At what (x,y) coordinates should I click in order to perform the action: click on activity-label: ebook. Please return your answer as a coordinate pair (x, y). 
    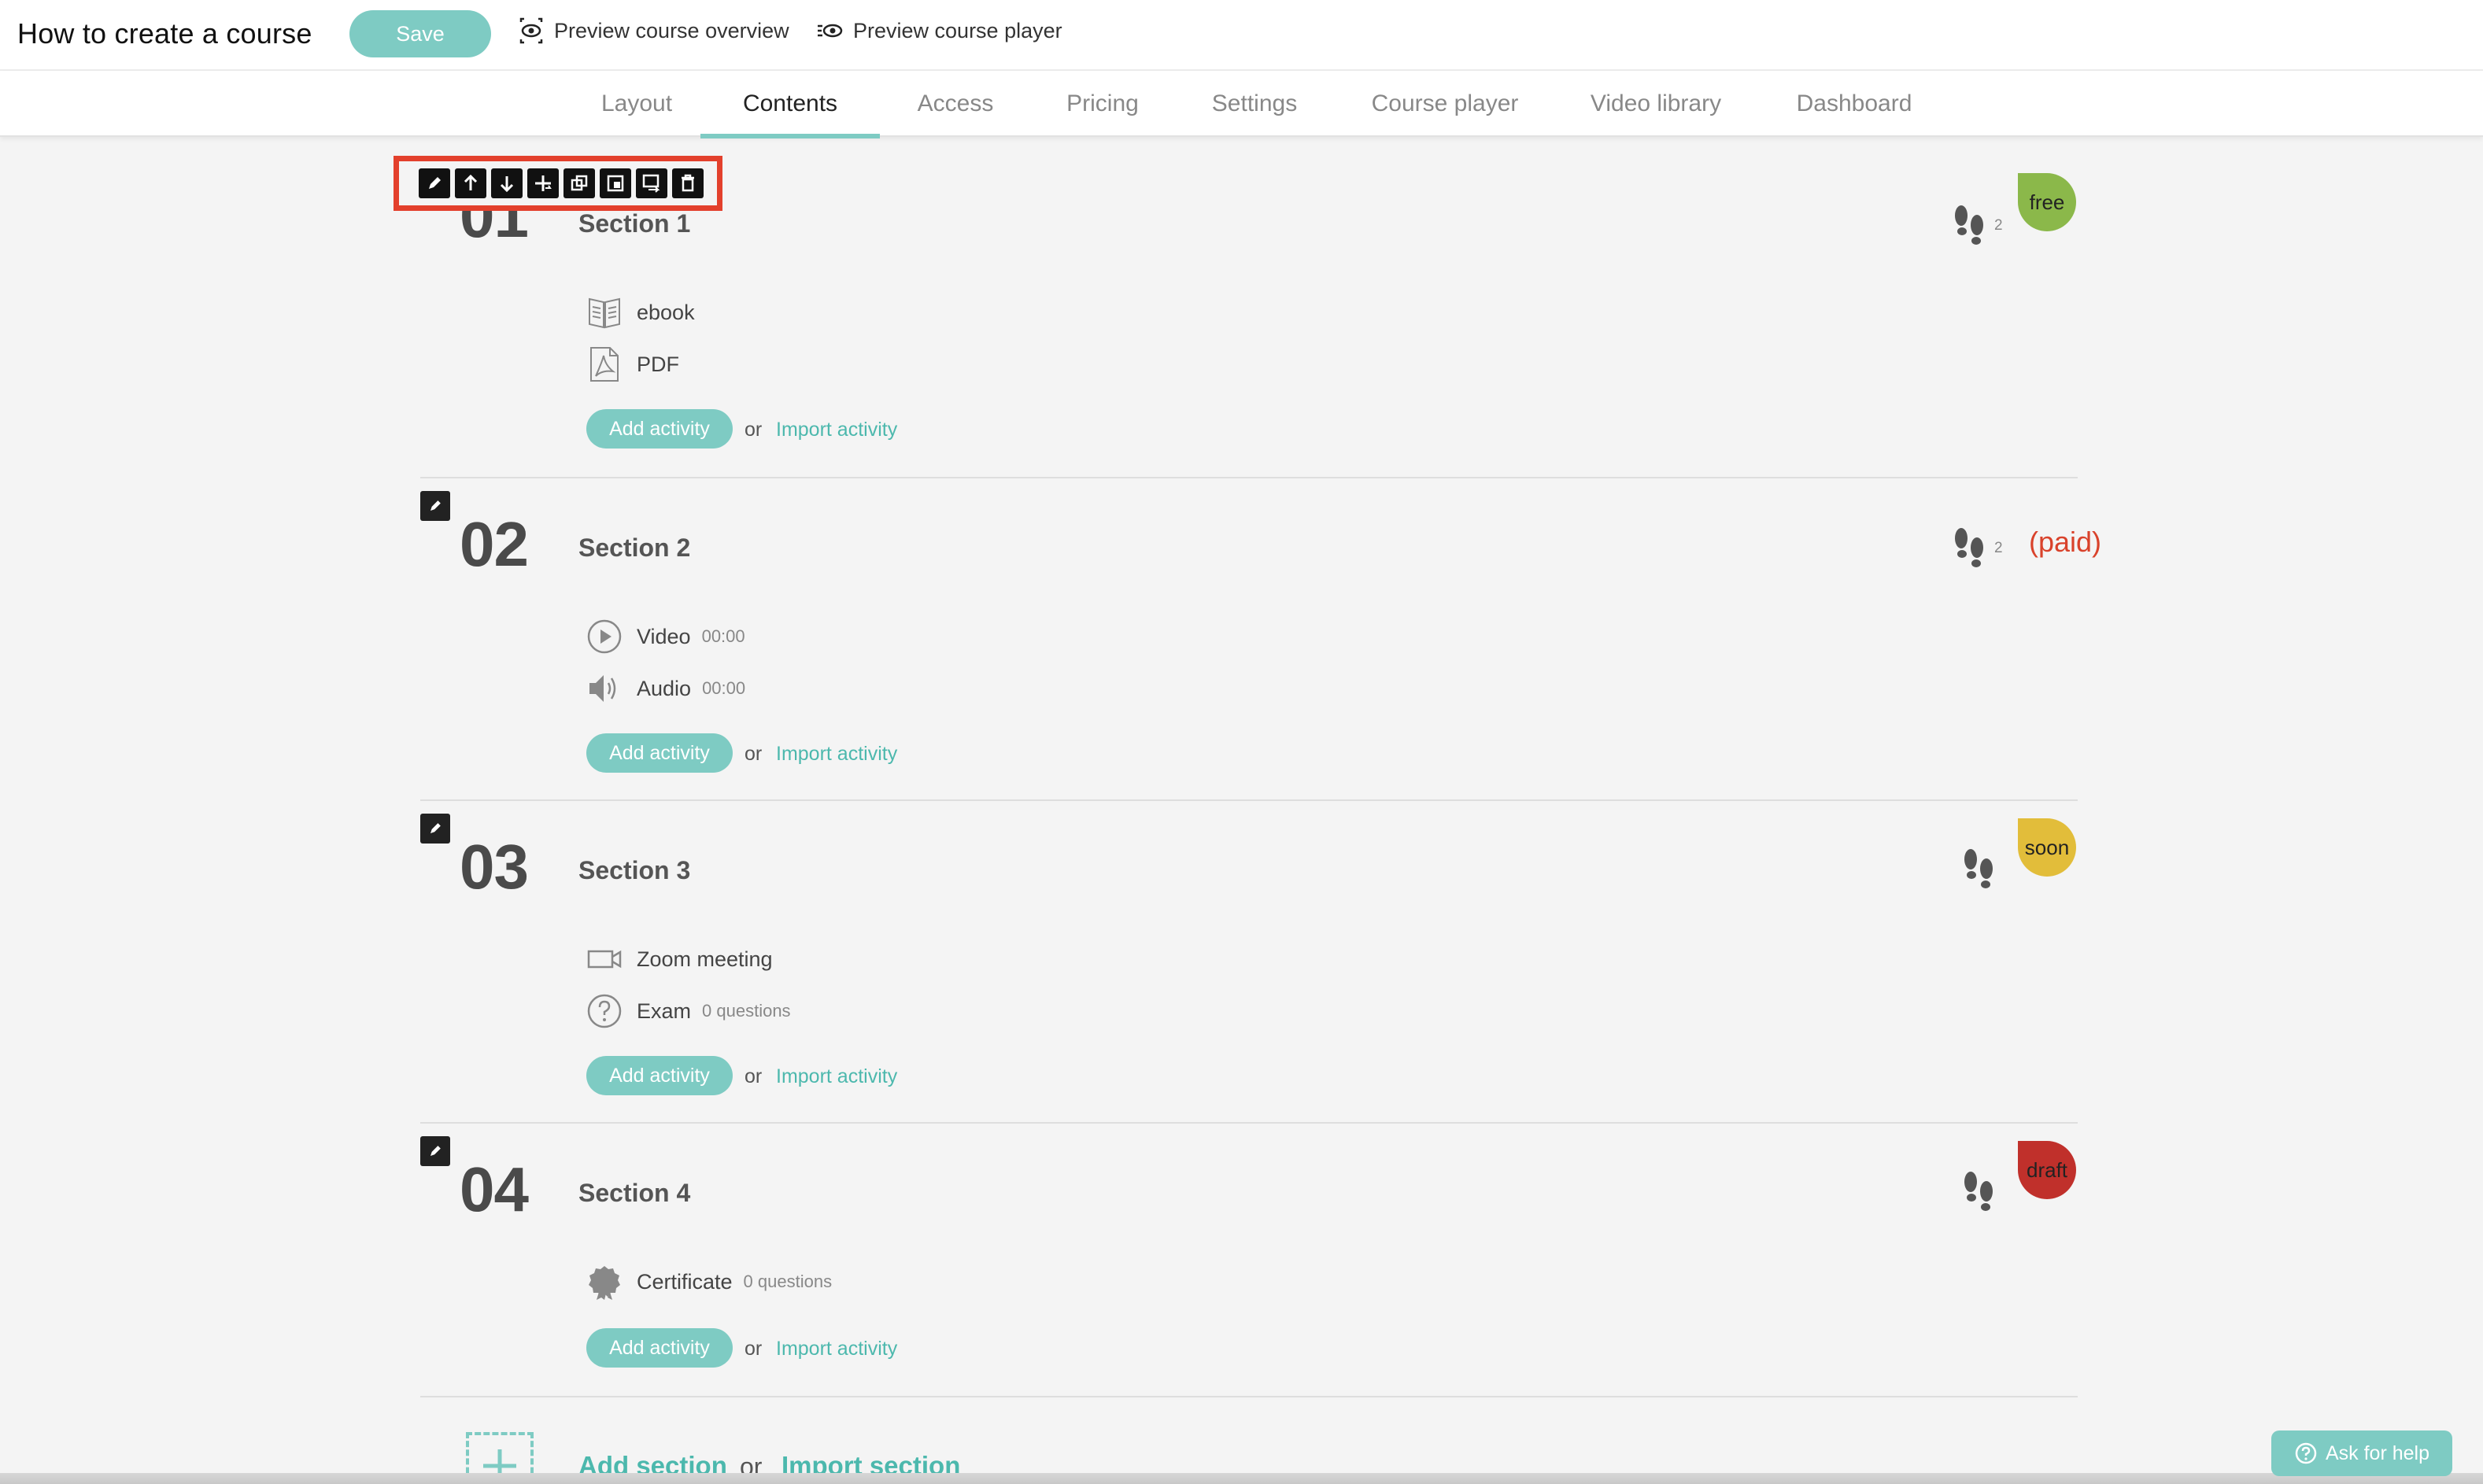
    Looking at the image, I should click on (666, 312).